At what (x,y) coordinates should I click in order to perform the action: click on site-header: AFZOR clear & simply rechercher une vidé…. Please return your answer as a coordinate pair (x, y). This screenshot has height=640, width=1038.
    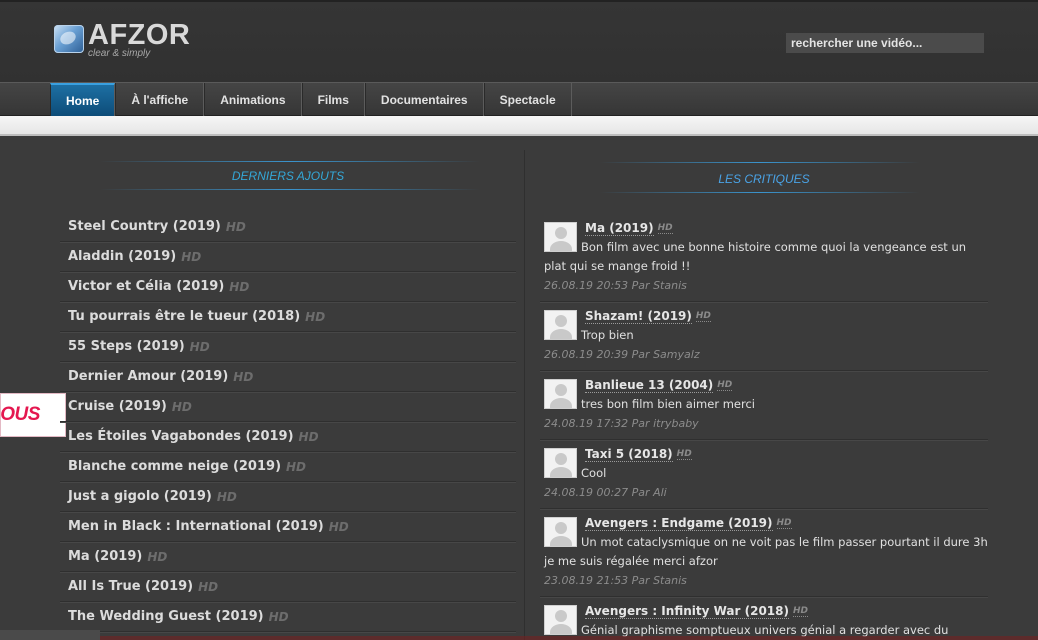
    Looking at the image, I should click on (519, 41).